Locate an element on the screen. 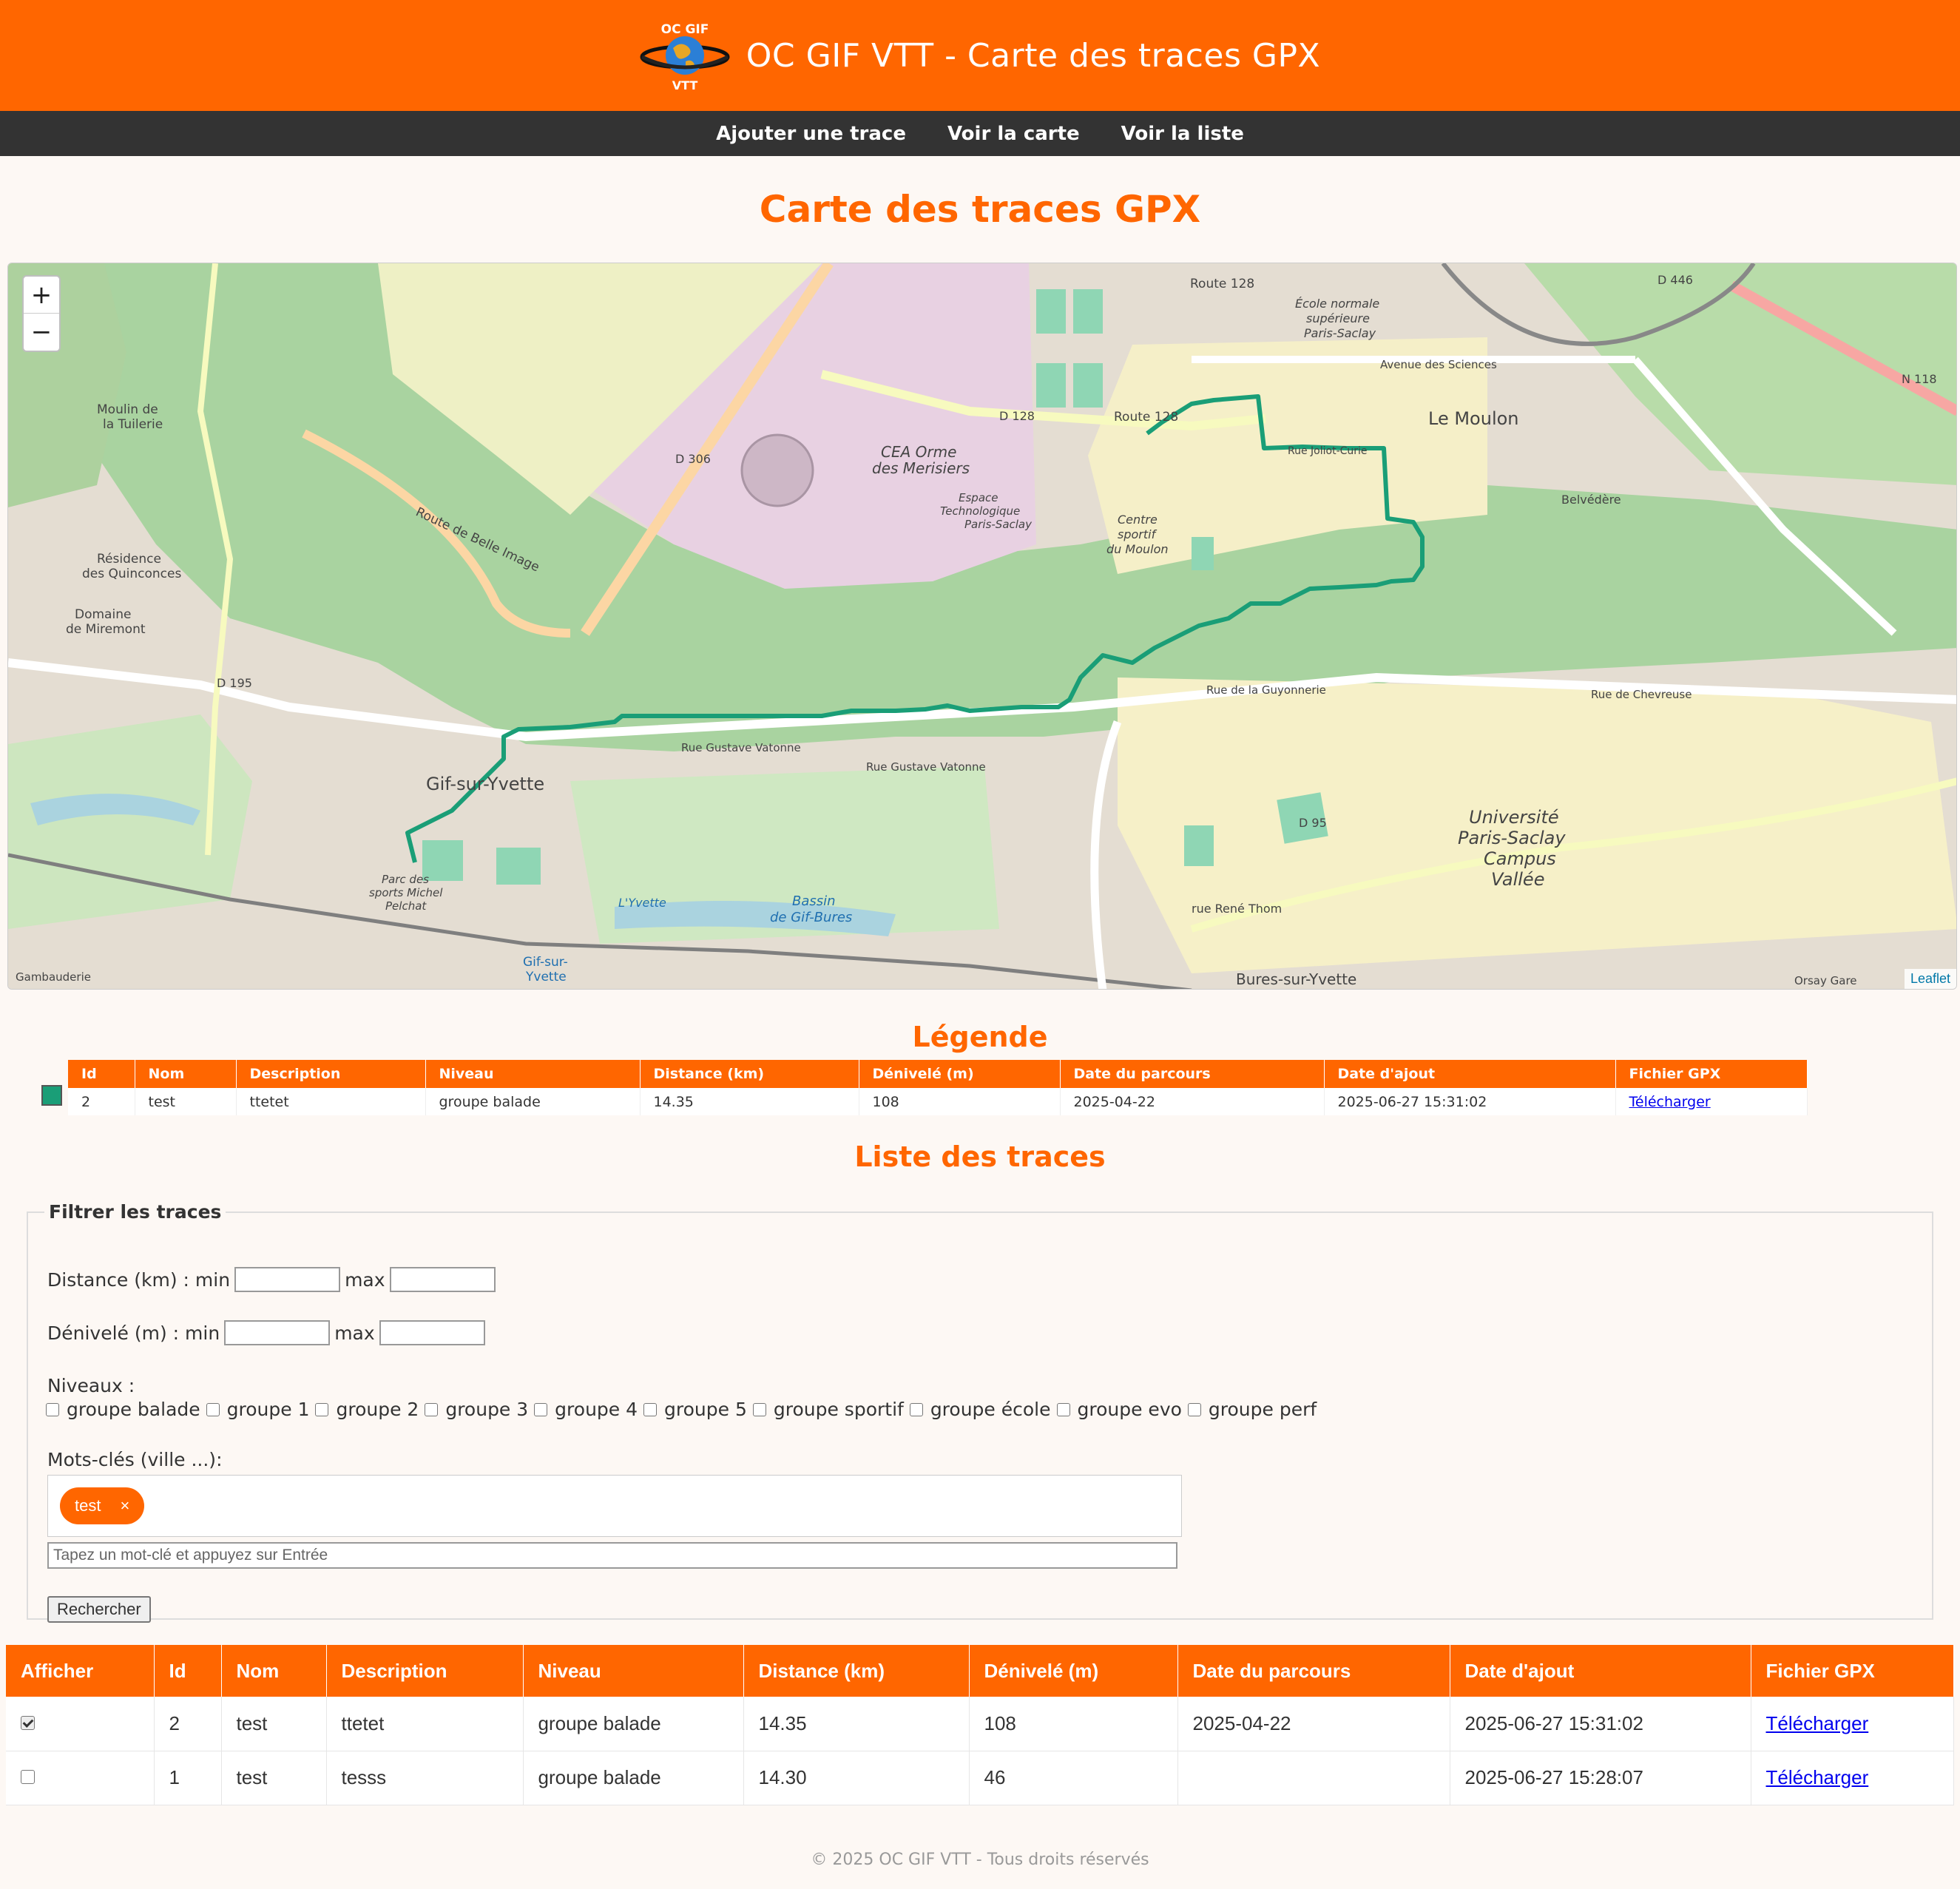  map-label-espace-3: Paris-Saclay is located at coordinates (998, 524).